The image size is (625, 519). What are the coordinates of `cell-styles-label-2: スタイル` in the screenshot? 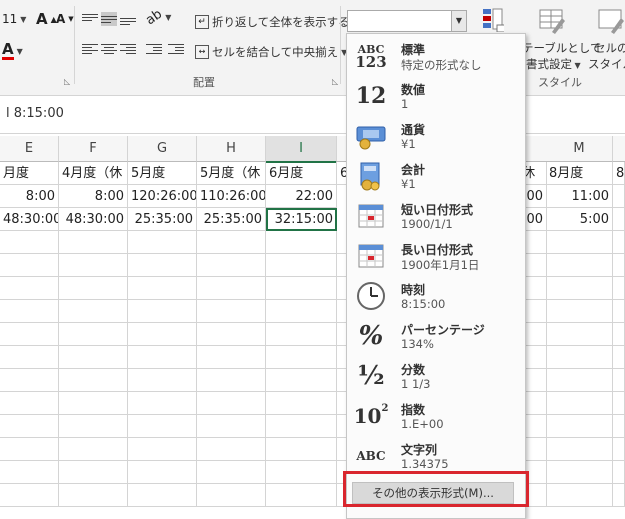 It's located at (606, 64).